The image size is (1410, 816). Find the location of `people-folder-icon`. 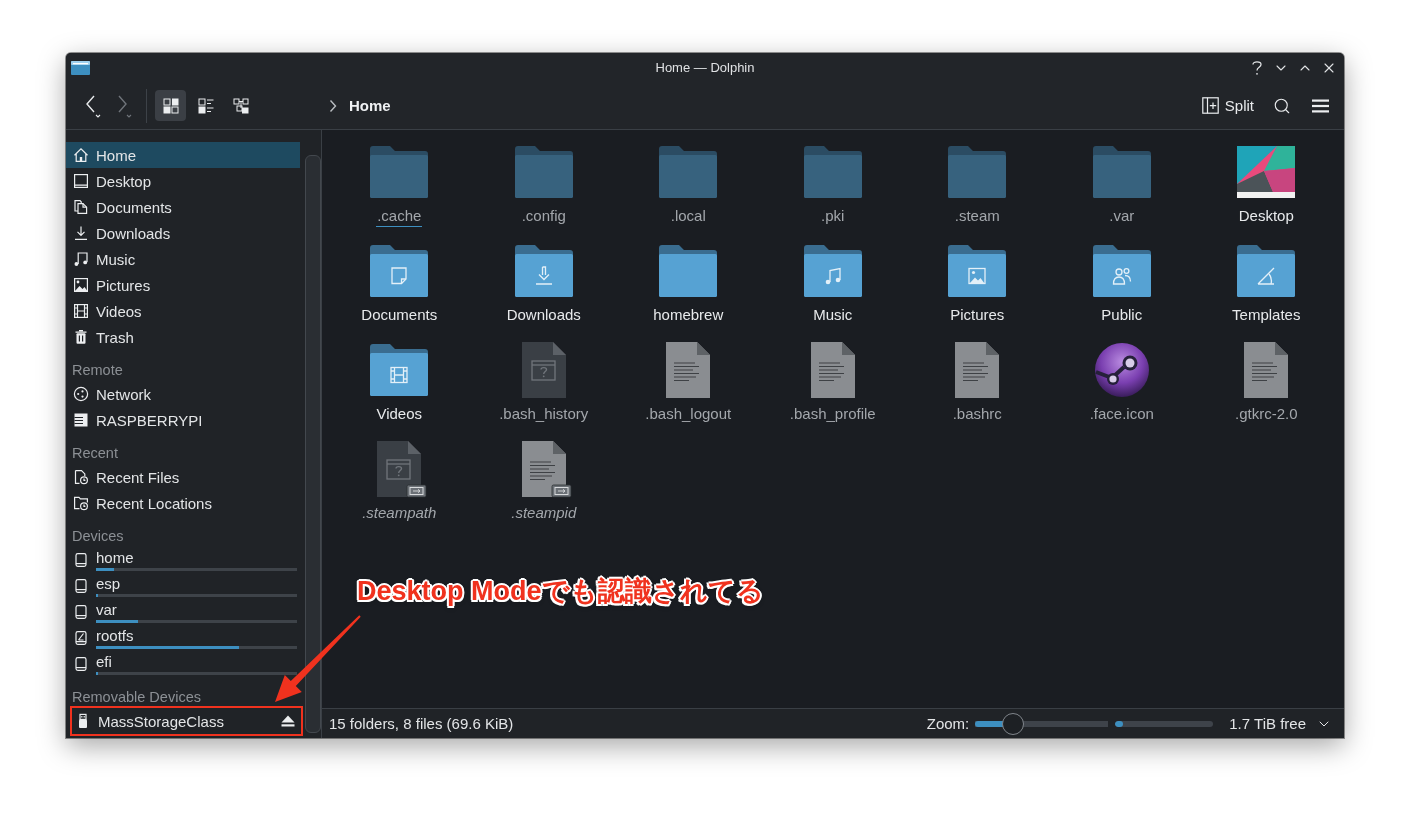

people-folder-icon is located at coordinates (1121, 271).